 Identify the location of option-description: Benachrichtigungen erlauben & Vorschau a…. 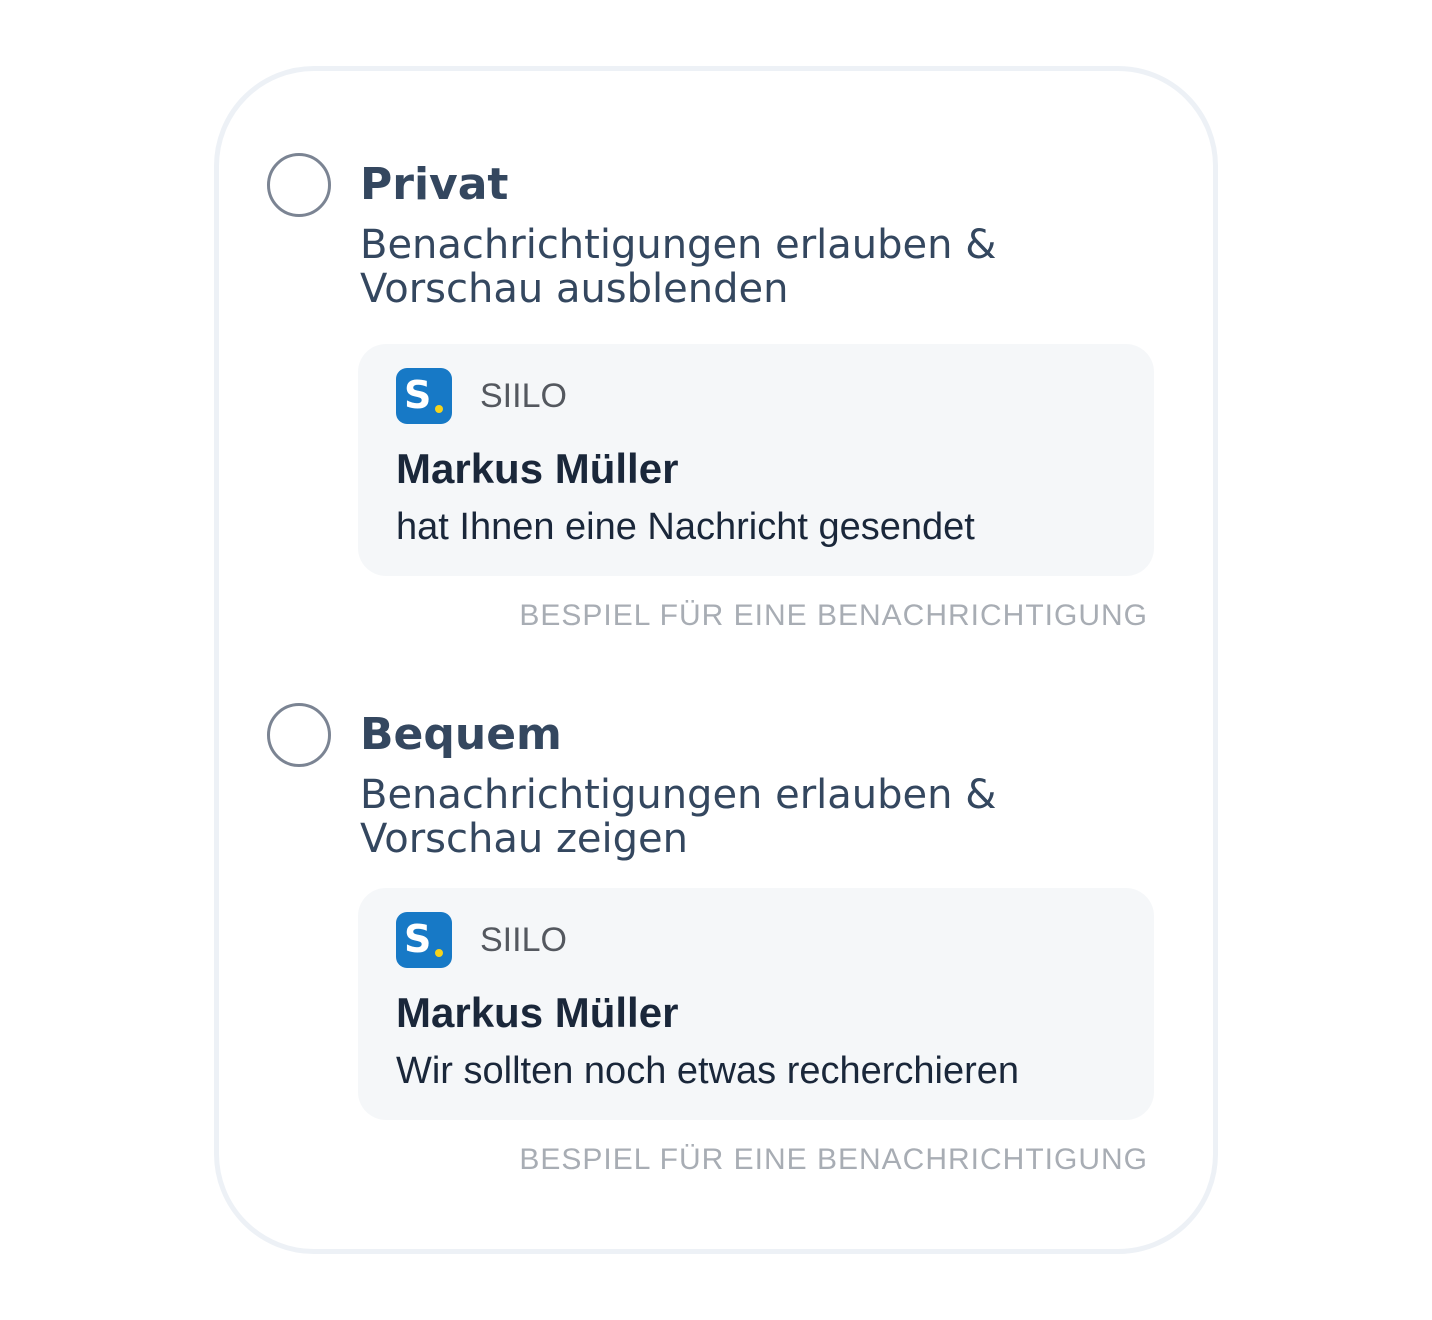
(740, 267).